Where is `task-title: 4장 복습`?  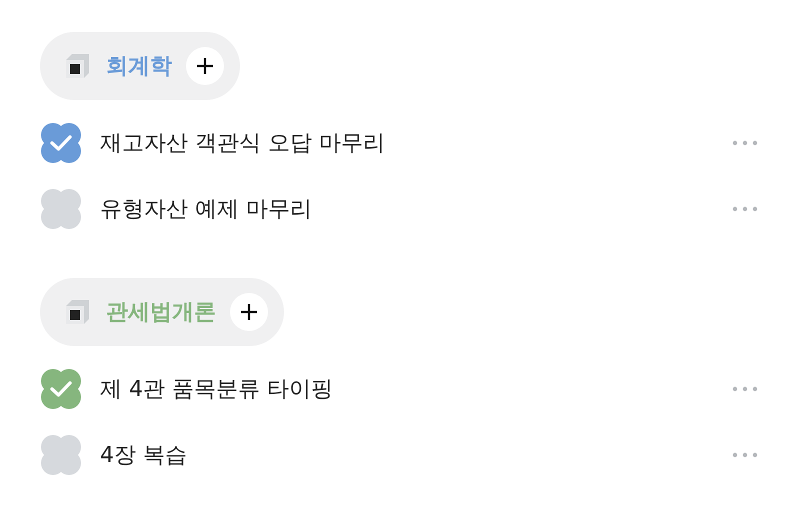 task-title: 4장 복습 is located at coordinates (144, 456).